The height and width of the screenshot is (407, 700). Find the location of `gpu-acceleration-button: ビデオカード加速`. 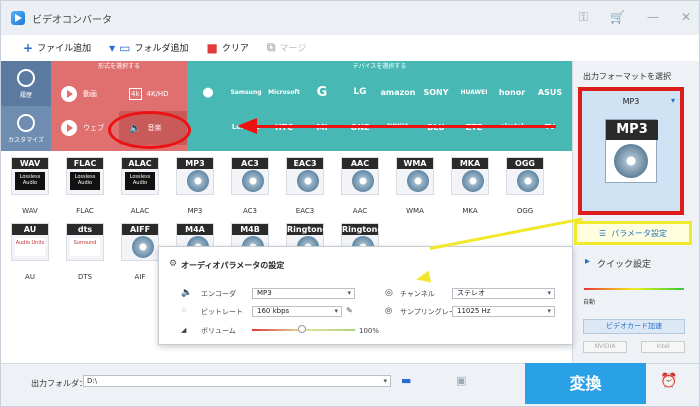

gpu-acceleration-button: ビデオカード加速 is located at coordinates (634, 326).